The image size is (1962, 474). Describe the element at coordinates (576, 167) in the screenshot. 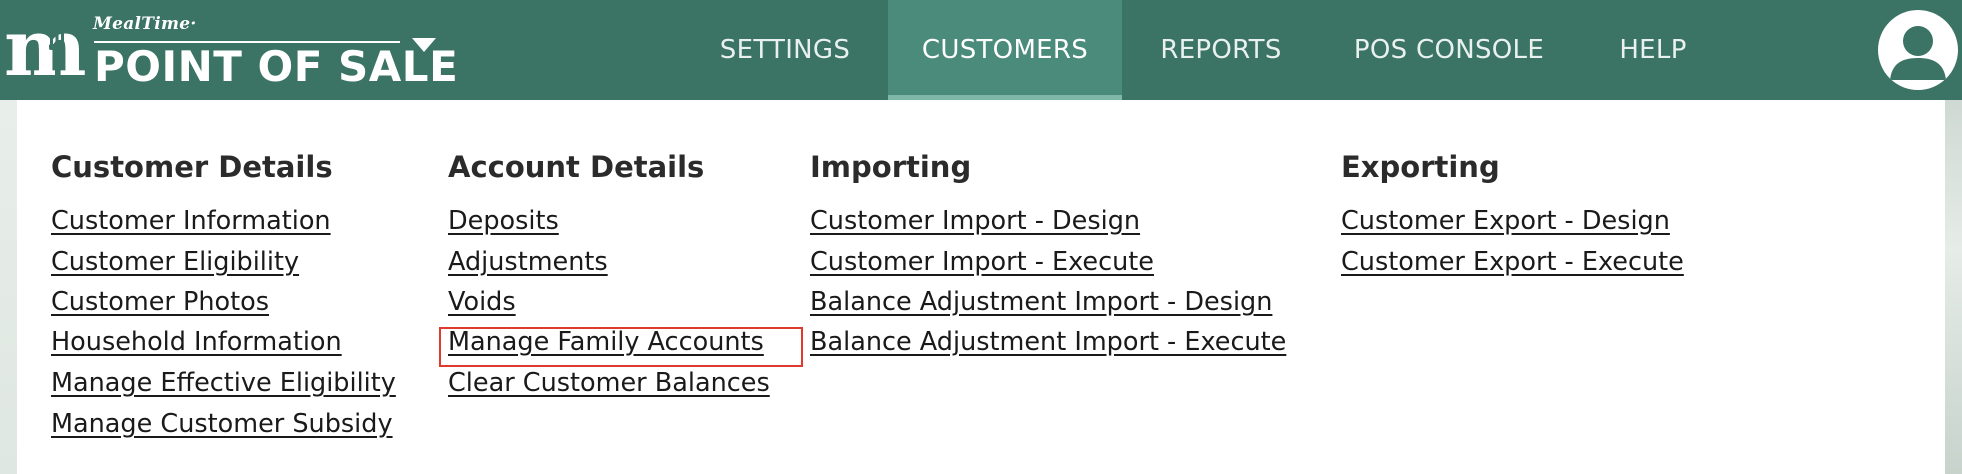

I see `column-heading: Account Details` at that location.